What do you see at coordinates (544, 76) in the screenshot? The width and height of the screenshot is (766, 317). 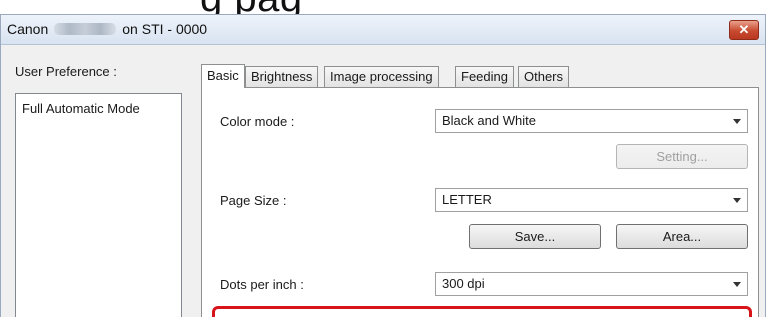 I see `tab-others: Others` at bounding box center [544, 76].